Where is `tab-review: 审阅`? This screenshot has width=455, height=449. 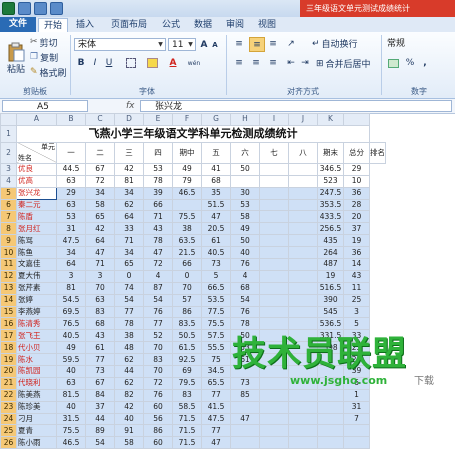
tab-review: 审阅 is located at coordinates (235, 25).